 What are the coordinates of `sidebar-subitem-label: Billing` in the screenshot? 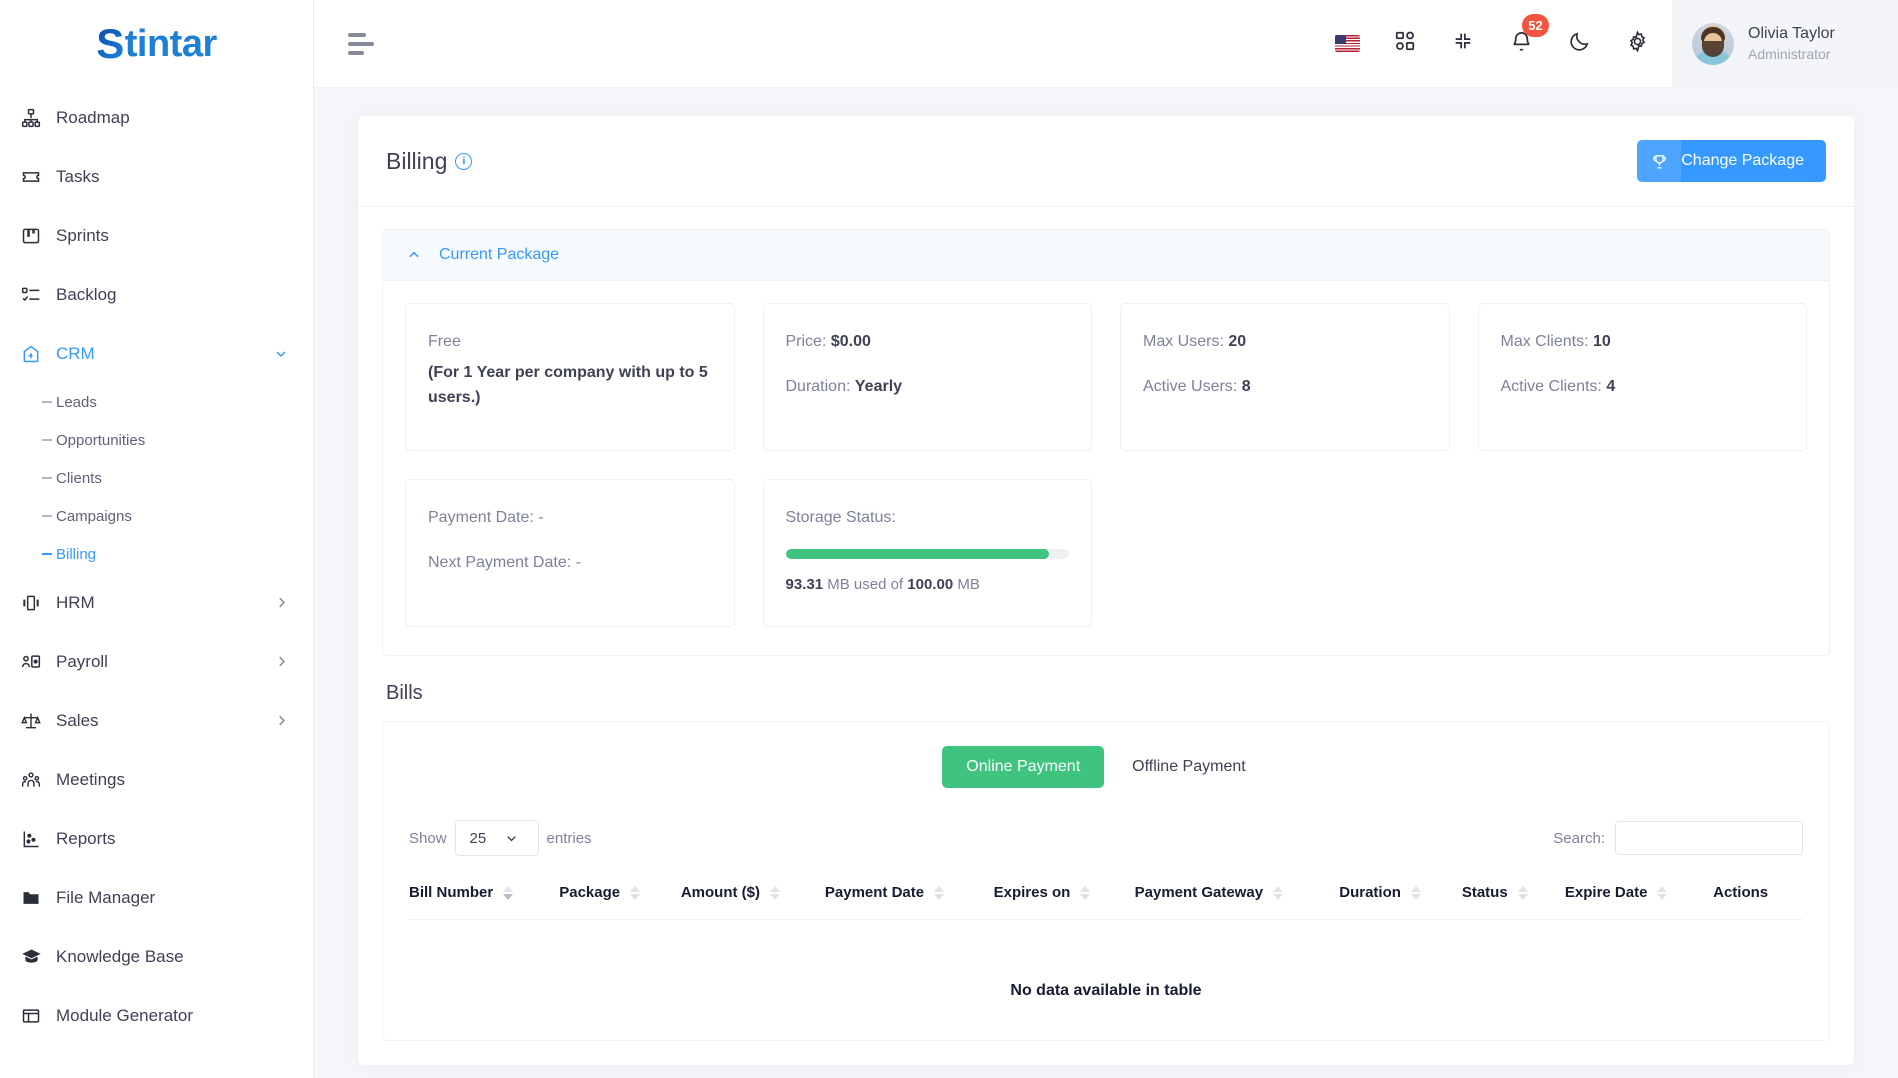 It's located at (76, 554).